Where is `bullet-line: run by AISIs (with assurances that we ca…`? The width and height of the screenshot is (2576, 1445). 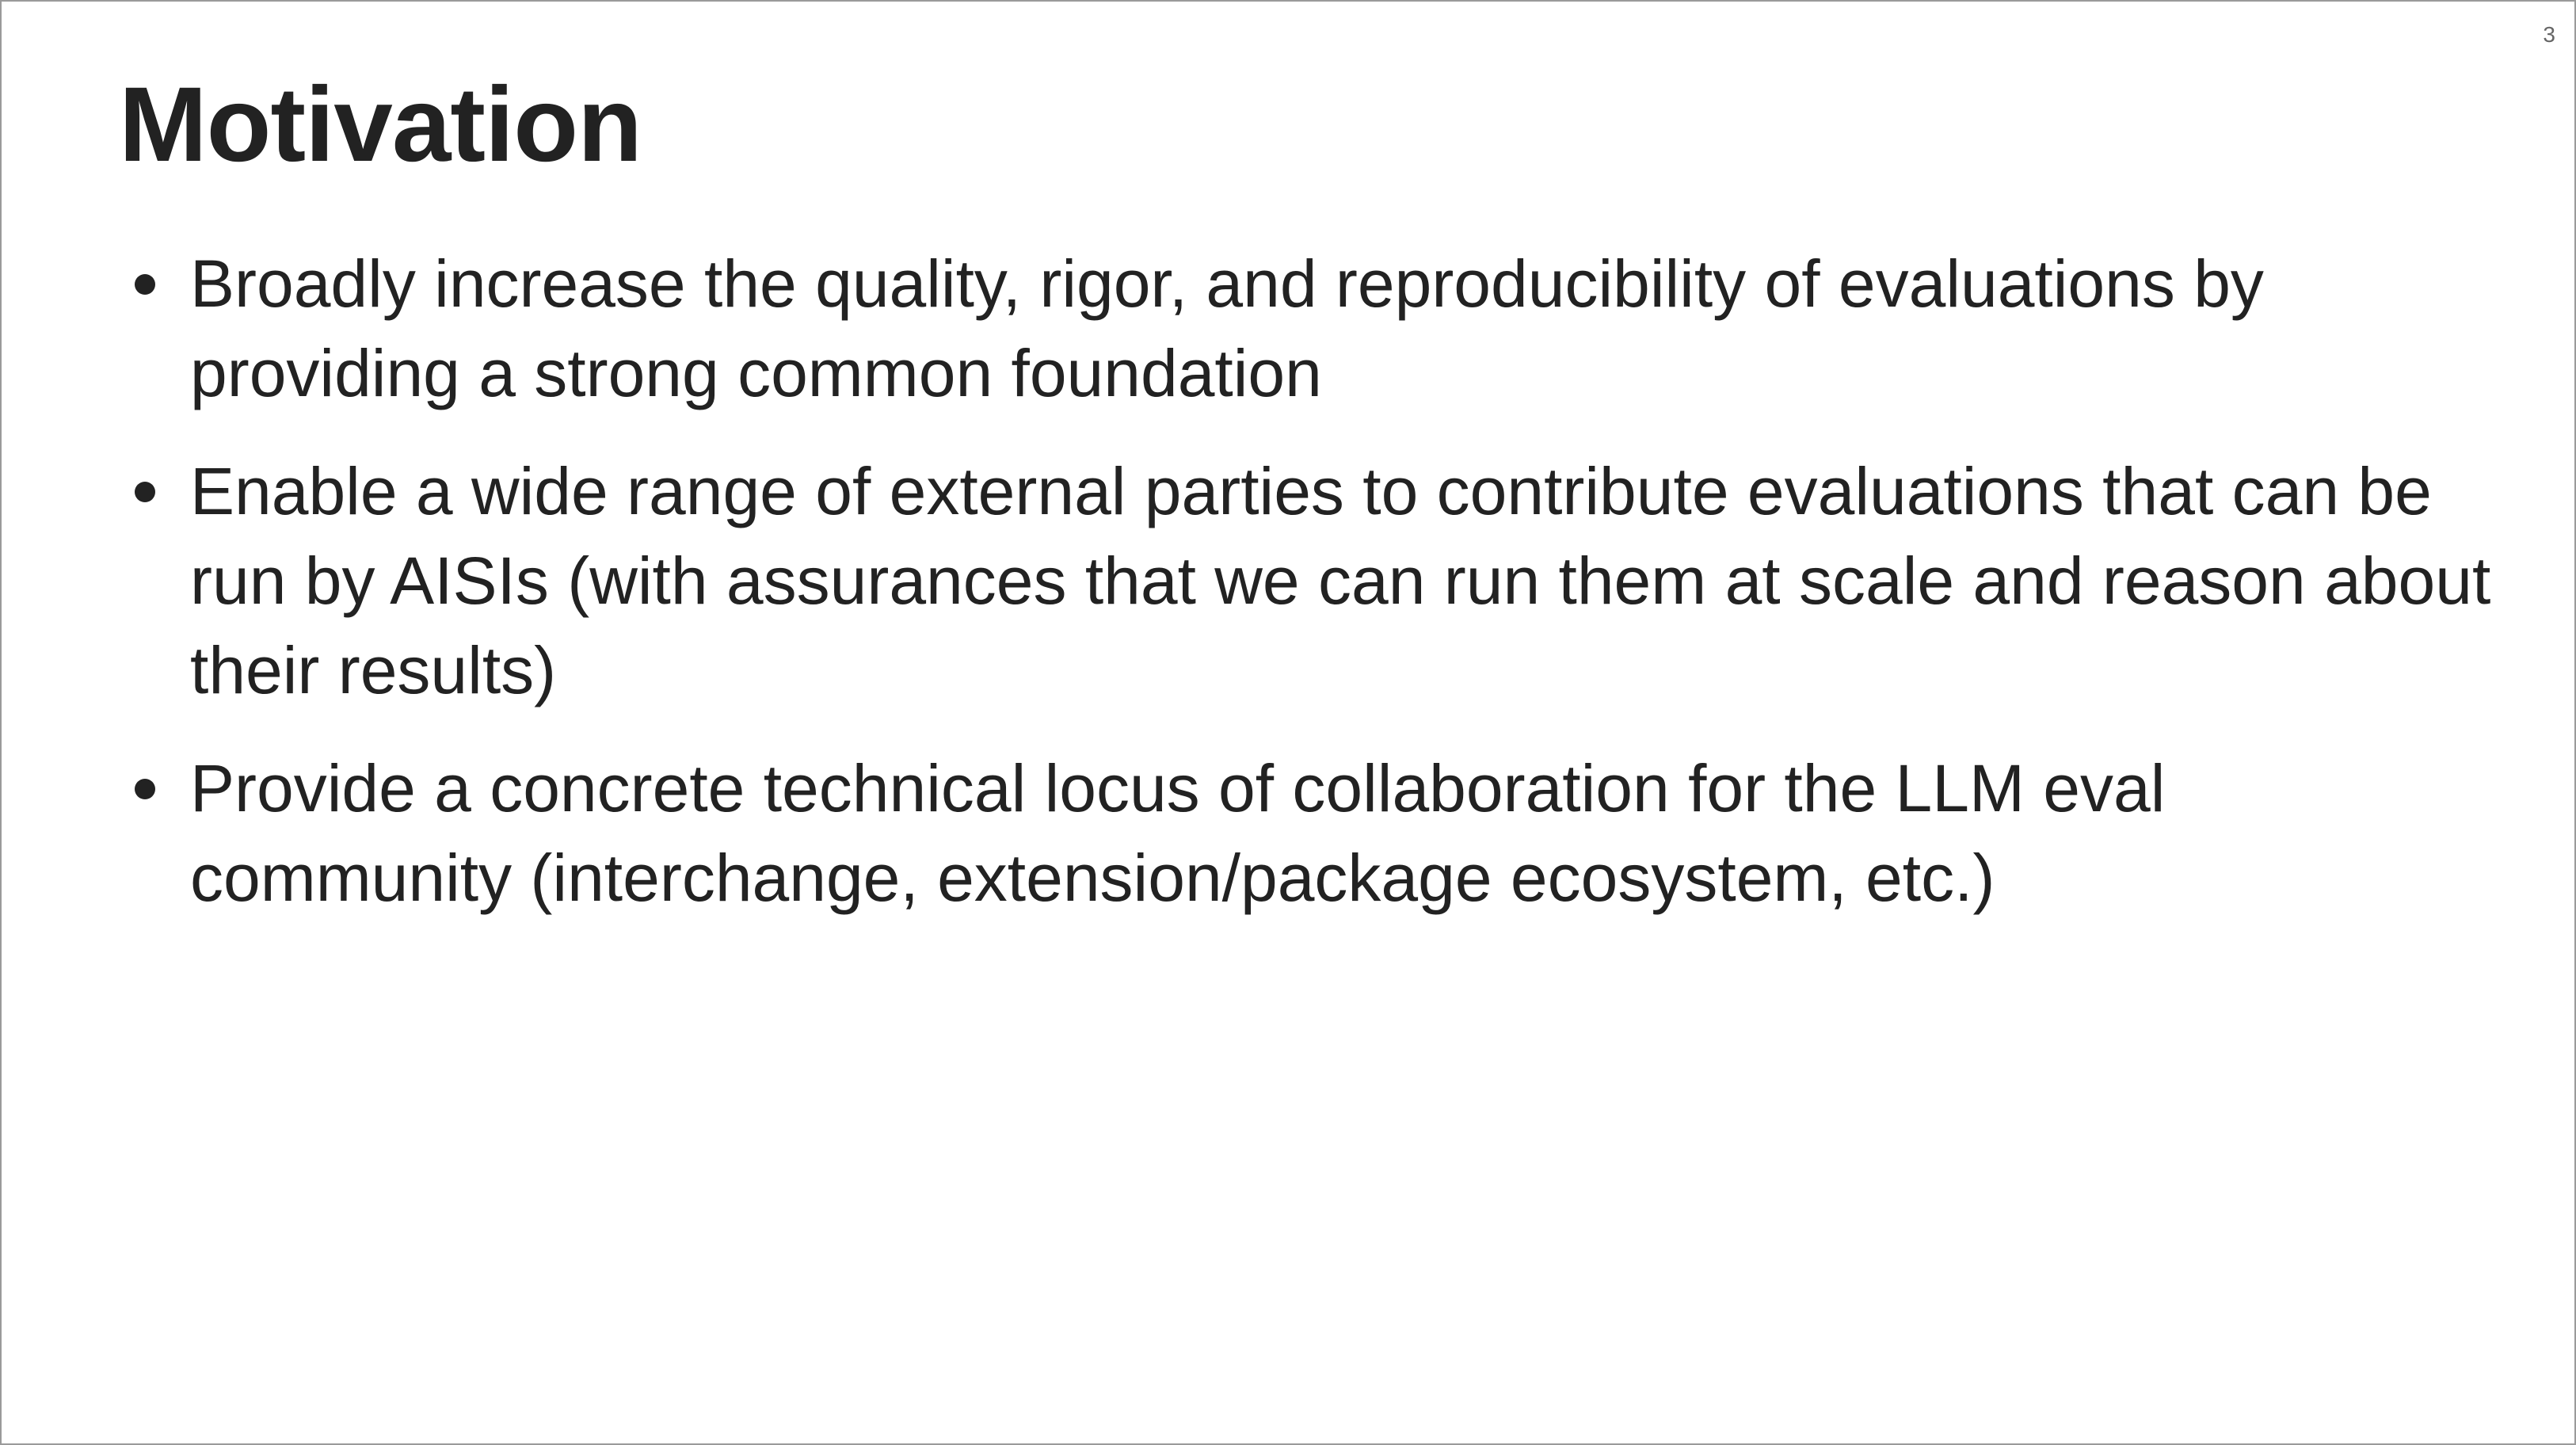
bullet-line: run by AISIs (with assurances that we ca… is located at coordinates (1340, 580).